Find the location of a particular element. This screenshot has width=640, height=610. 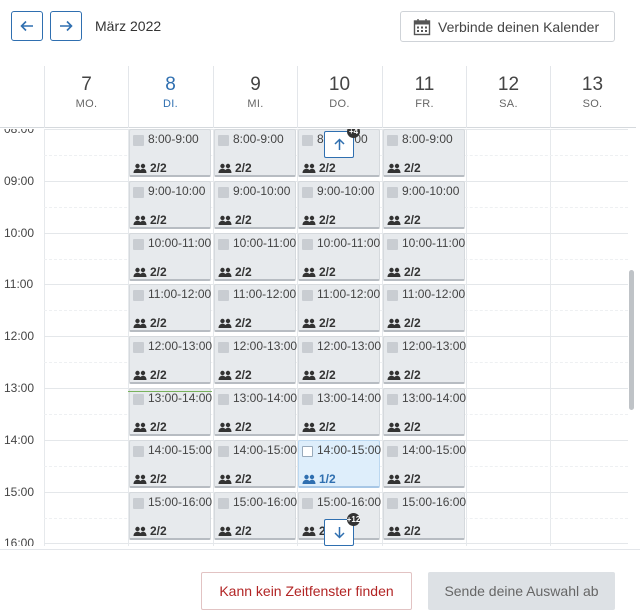

next-week-button is located at coordinates (66, 26).